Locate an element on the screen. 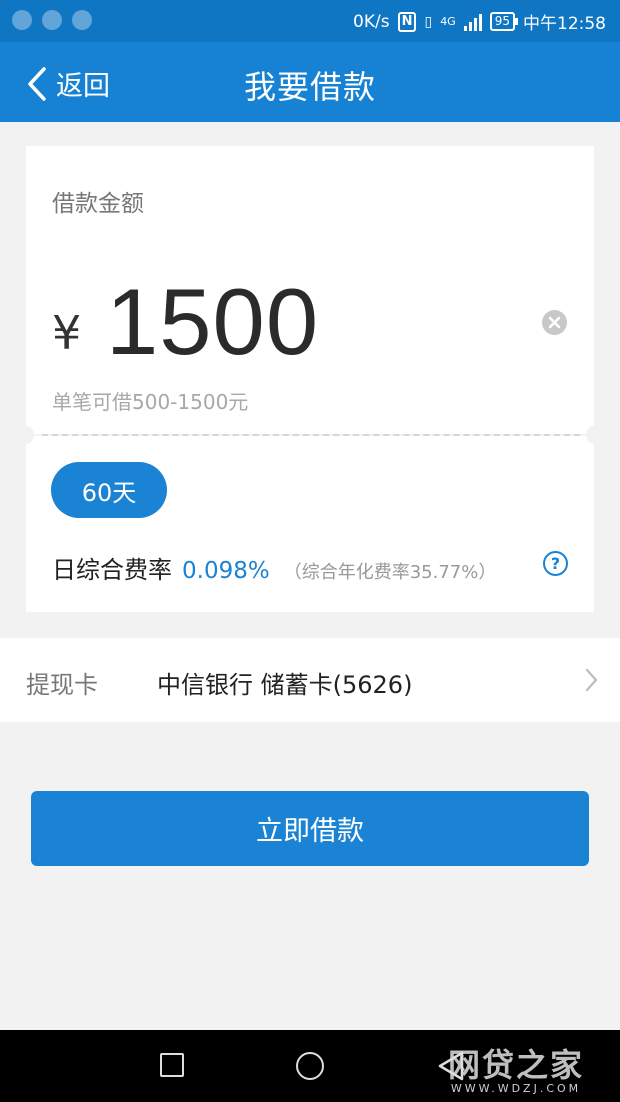 The height and width of the screenshot is (1102, 620). amount-range-hint: 单笔可借500-1500元 is located at coordinates (150, 402).